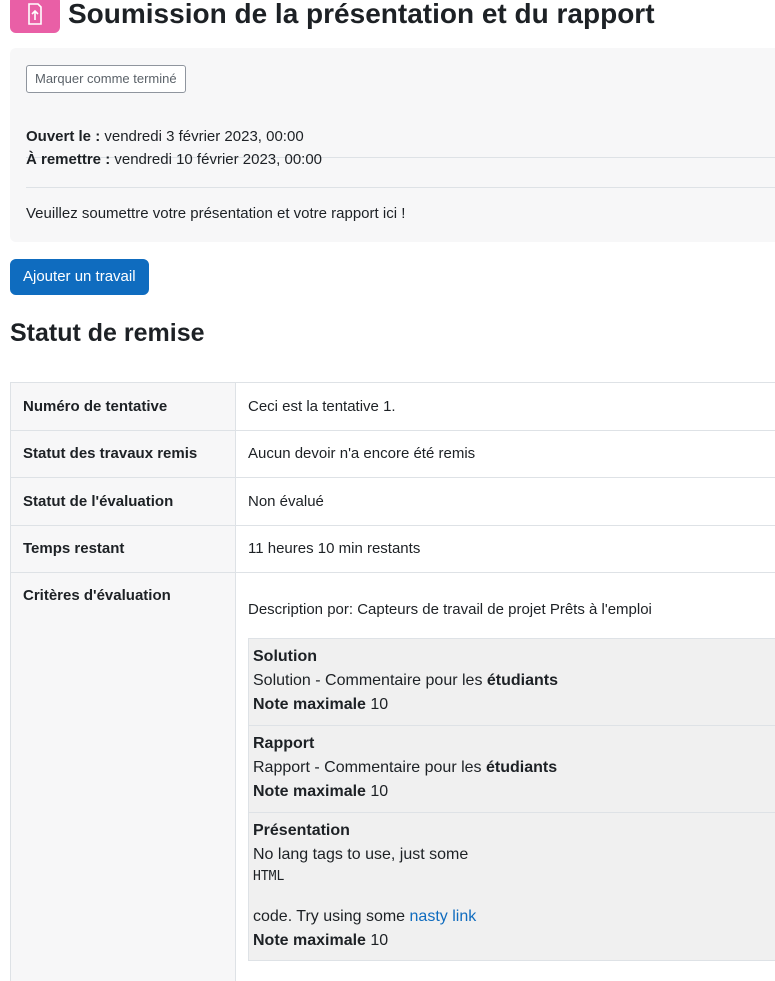 The image size is (775, 981). I want to click on due-label: À remettre :, so click(68, 159).